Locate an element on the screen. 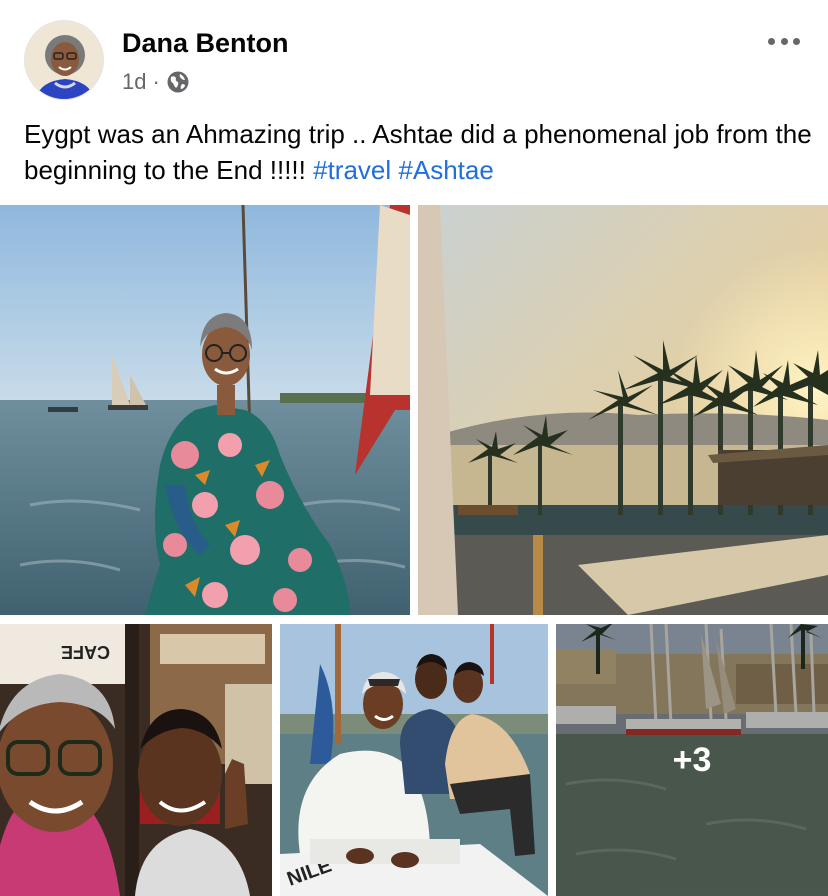  photo-feluccas-more: +3 is located at coordinates (692, 760).